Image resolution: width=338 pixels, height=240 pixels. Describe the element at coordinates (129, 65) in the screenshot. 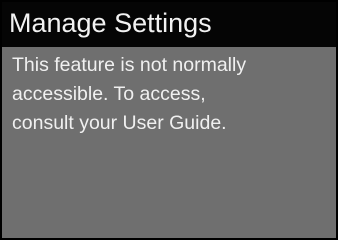

I see `message-line-1: This feature is not normally` at that location.